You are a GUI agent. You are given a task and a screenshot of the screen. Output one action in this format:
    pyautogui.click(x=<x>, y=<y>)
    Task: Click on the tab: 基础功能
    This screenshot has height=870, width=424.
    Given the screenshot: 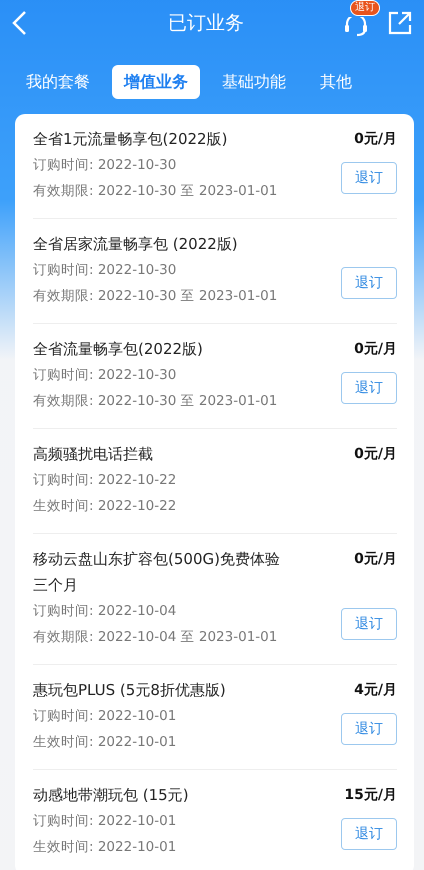 What is the action you would take?
    pyautogui.click(x=254, y=82)
    